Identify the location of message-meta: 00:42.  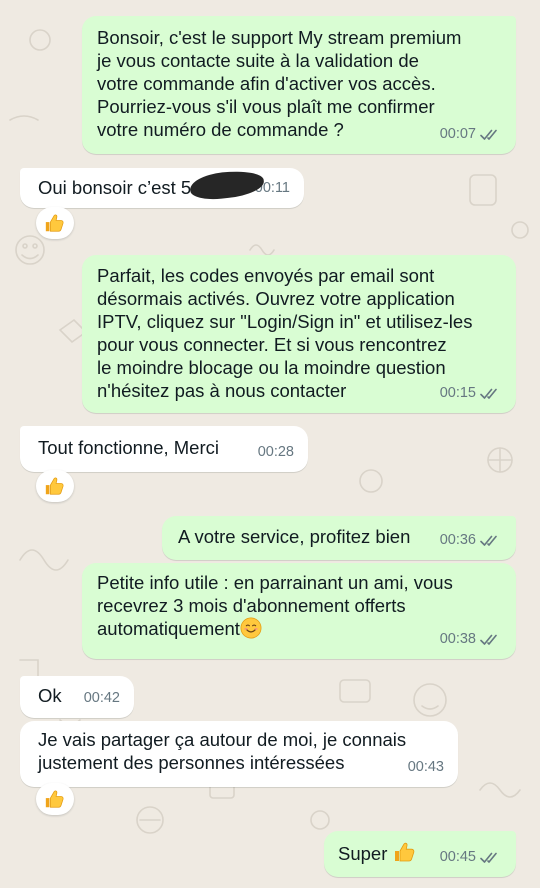
(102, 698).